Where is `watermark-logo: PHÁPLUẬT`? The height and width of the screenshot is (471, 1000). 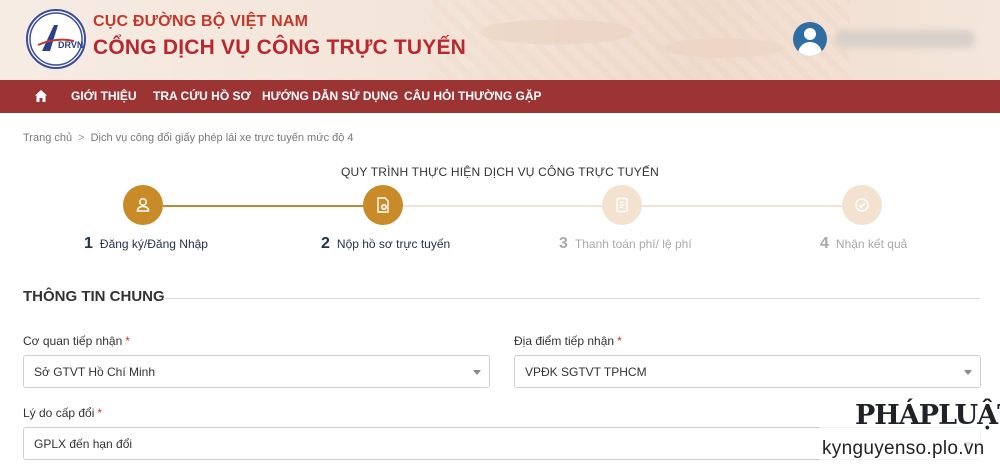
watermark-logo: PHÁPLUẬT is located at coordinates (927, 415).